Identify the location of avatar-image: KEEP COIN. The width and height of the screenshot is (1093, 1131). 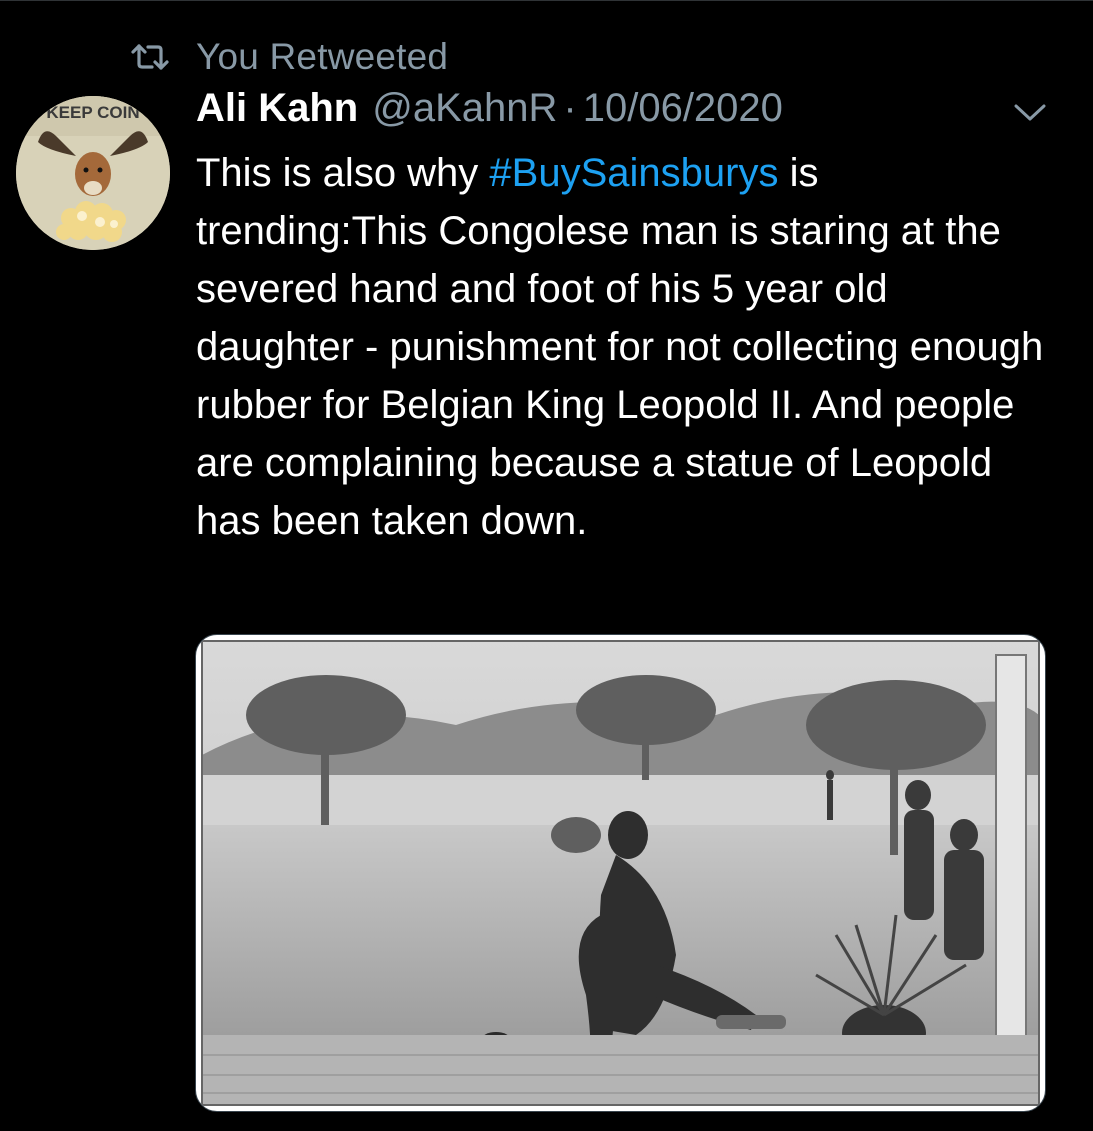
(93, 173).